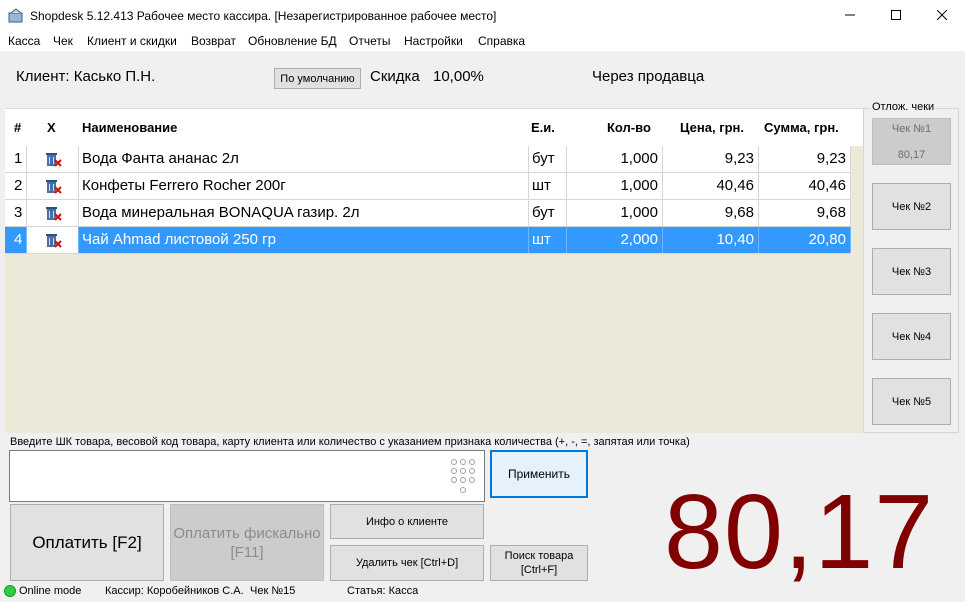  Describe the element at coordinates (16, 186) in the screenshot. I see `row-number: 2` at that location.